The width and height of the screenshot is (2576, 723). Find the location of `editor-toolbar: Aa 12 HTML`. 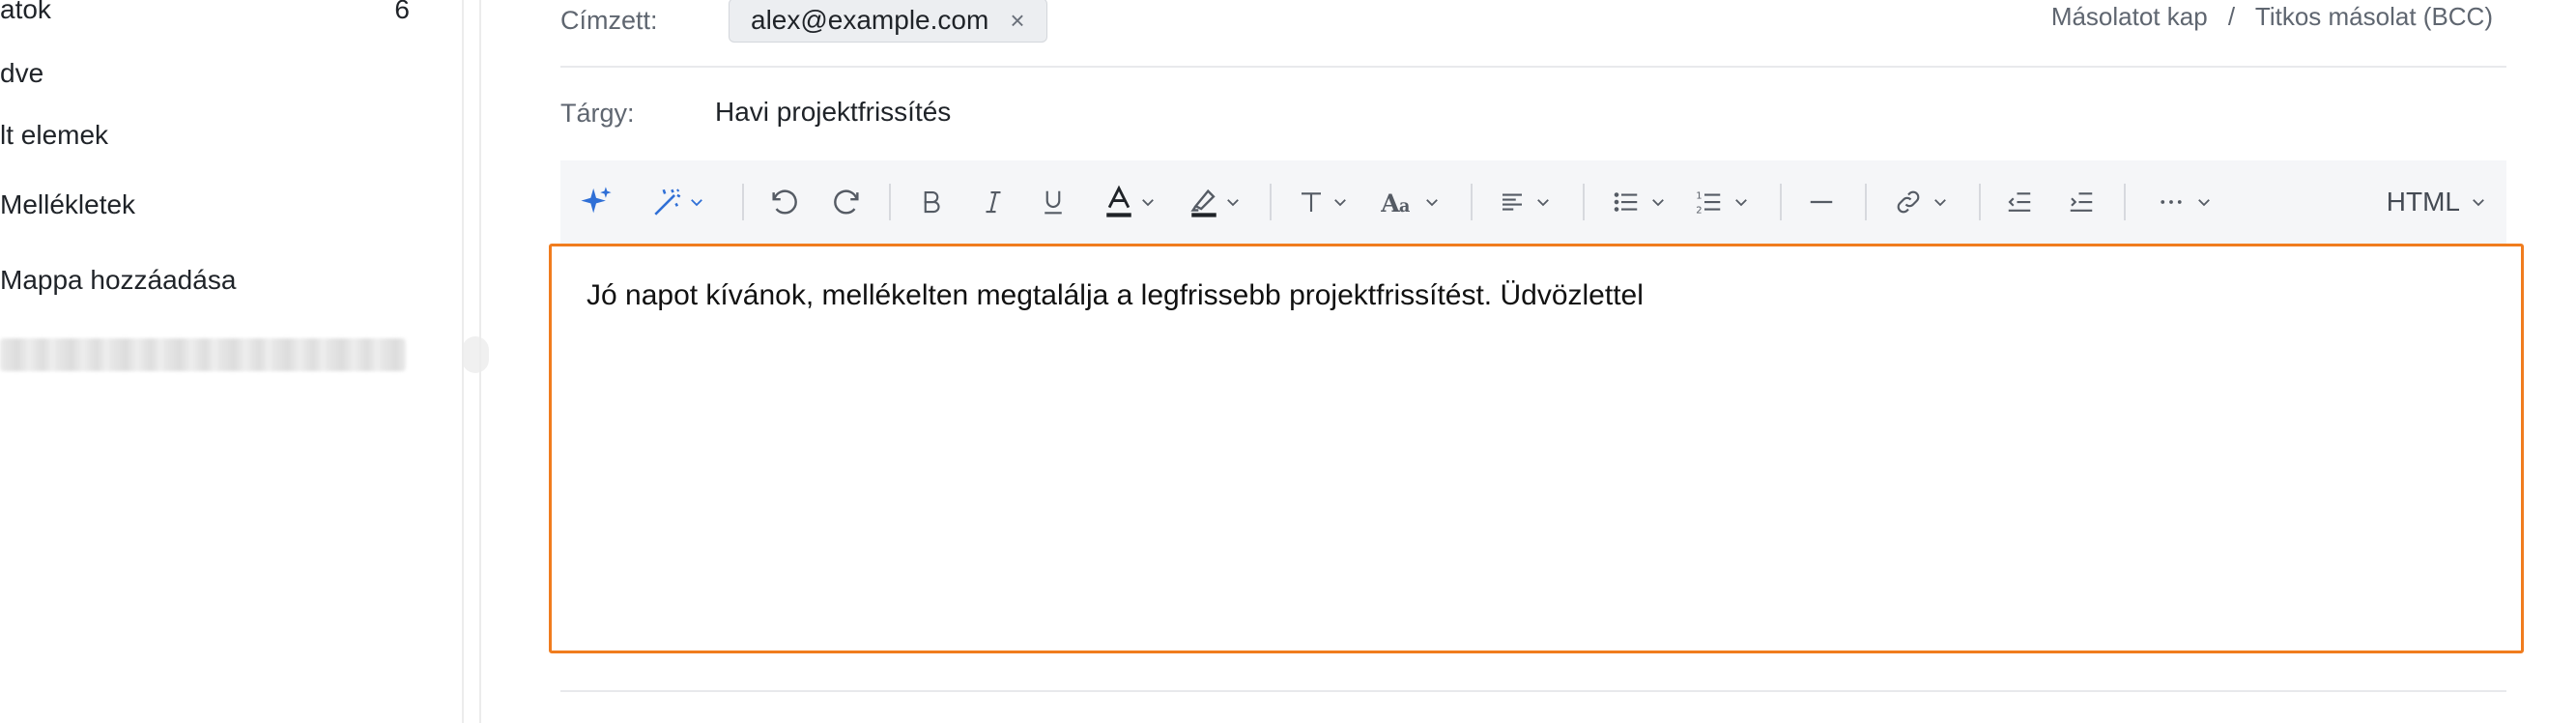

editor-toolbar: Aa 12 HTML is located at coordinates (1533, 202).